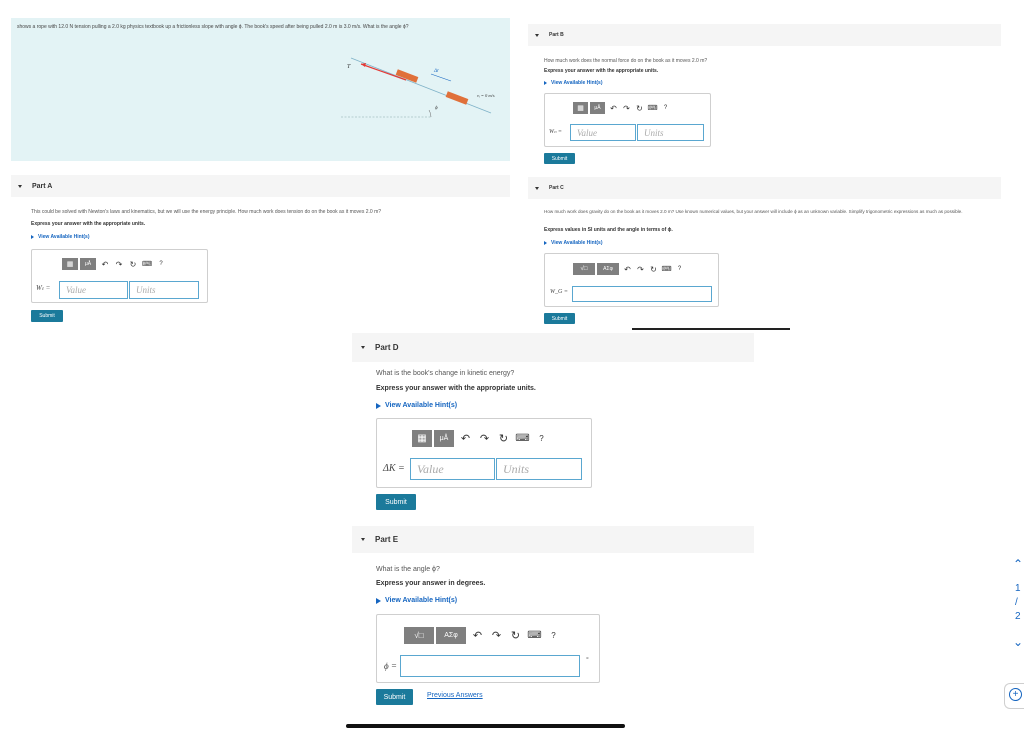  Describe the element at coordinates (47, 316) in the screenshot. I see `part-a-submit-button: Submit` at that location.